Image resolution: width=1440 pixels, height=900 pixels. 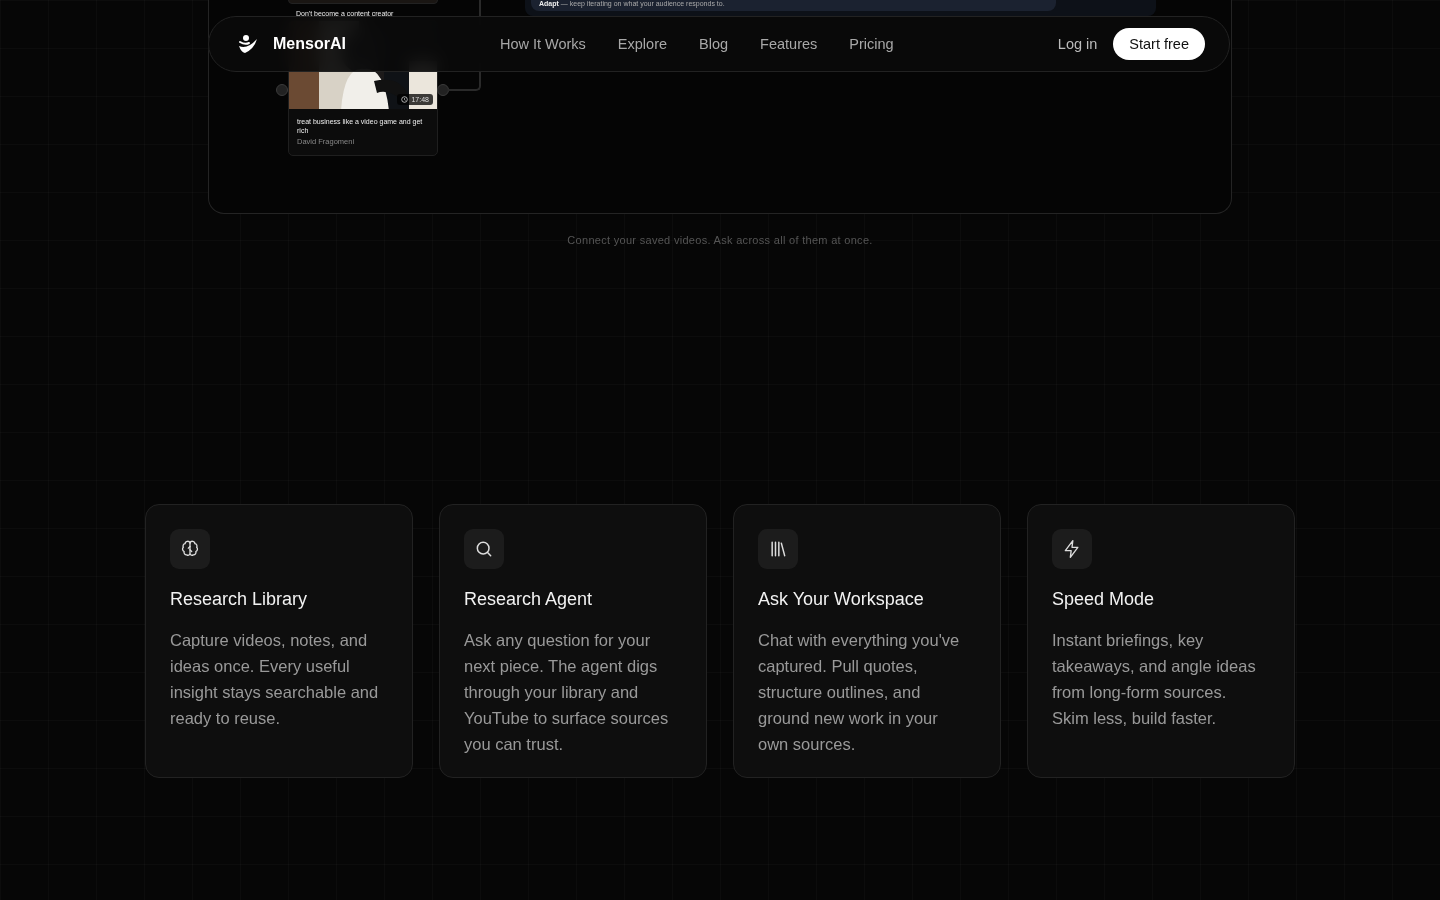 What do you see at coordinates (1077, 44) in the screenshot?
I see `login-link: Log in` at bounding box center [1077, 44].